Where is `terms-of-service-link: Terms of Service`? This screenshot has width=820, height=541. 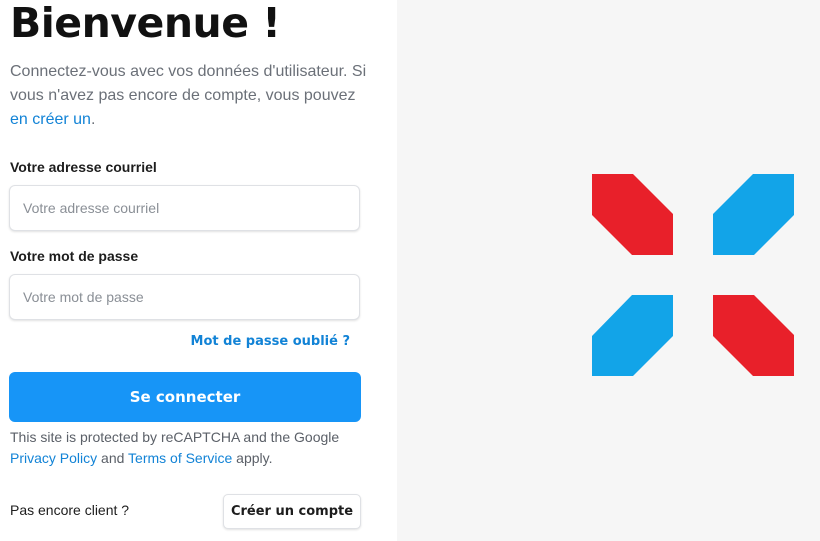 terms-of-service-link: Terms of Service is located at coordinates (180, 458).